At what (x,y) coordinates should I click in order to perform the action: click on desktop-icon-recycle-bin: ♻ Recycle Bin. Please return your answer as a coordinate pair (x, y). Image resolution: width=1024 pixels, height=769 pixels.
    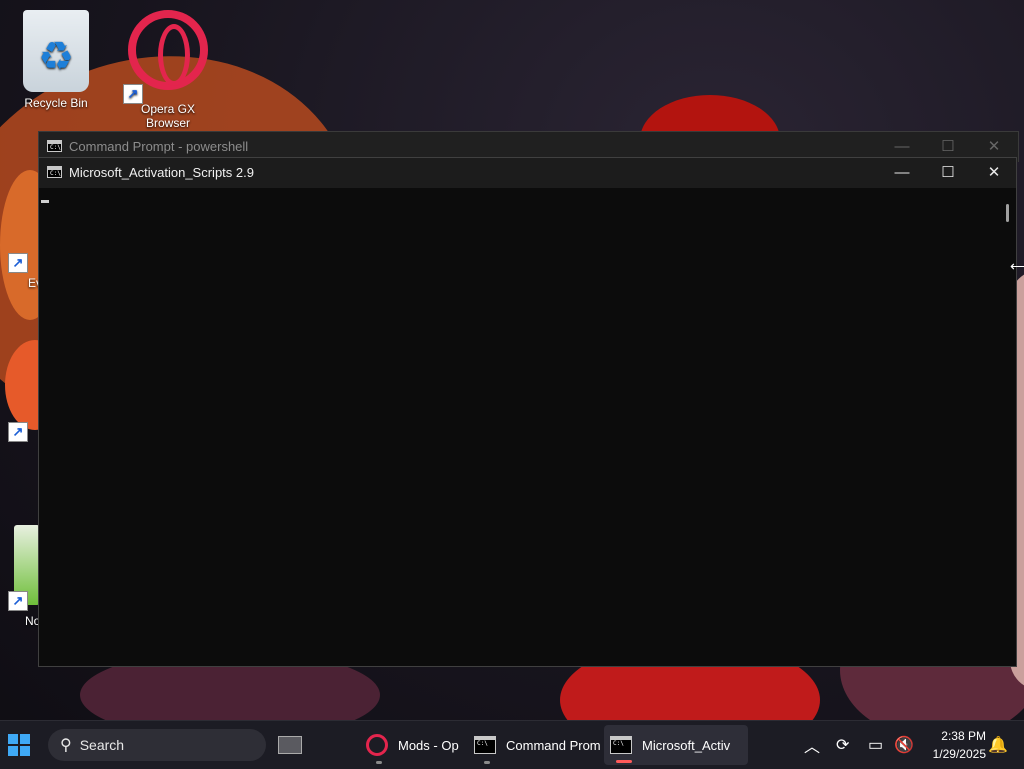
    Looking at the image, I should click on (56, 60).